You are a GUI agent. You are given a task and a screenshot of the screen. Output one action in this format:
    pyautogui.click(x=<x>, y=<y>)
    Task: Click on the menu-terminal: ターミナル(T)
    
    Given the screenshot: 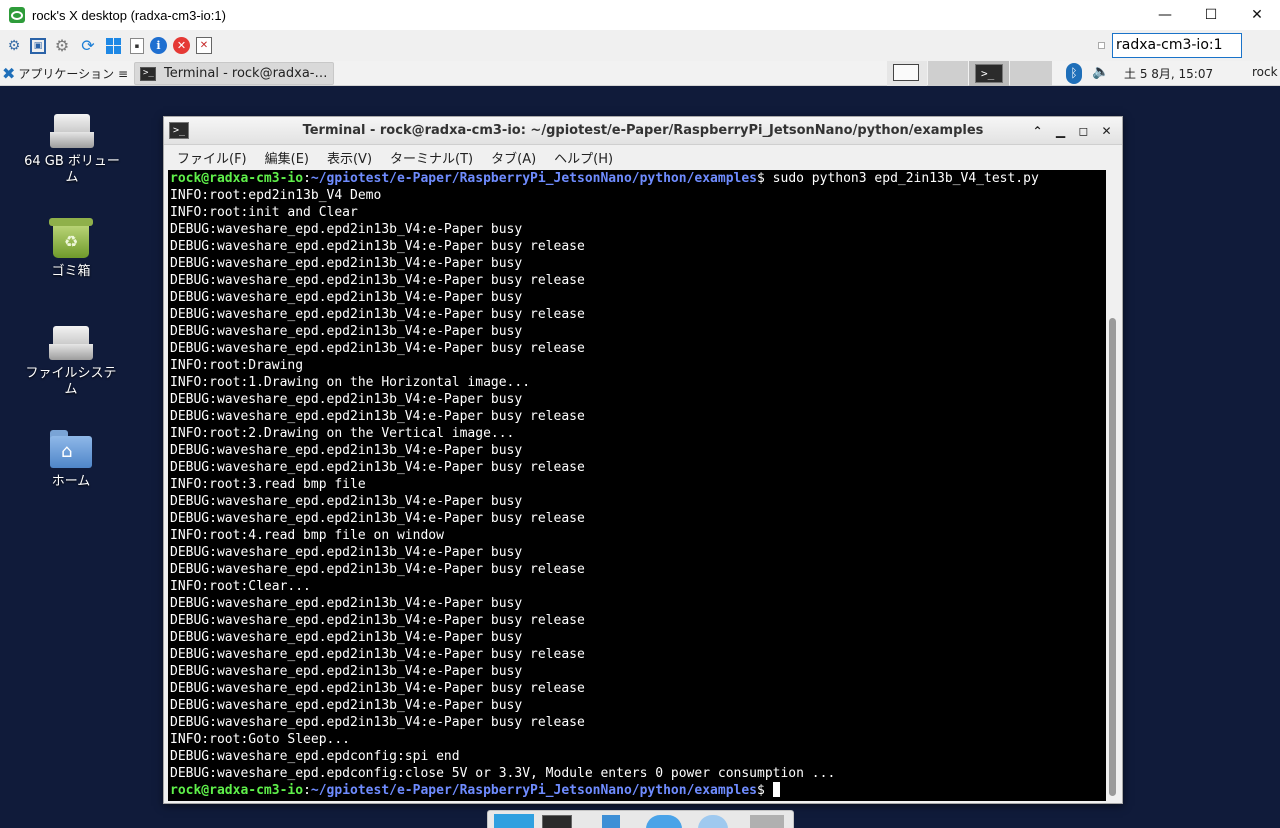 What is the action you would take?
    pyautogui.click(x=431, y=157)
    